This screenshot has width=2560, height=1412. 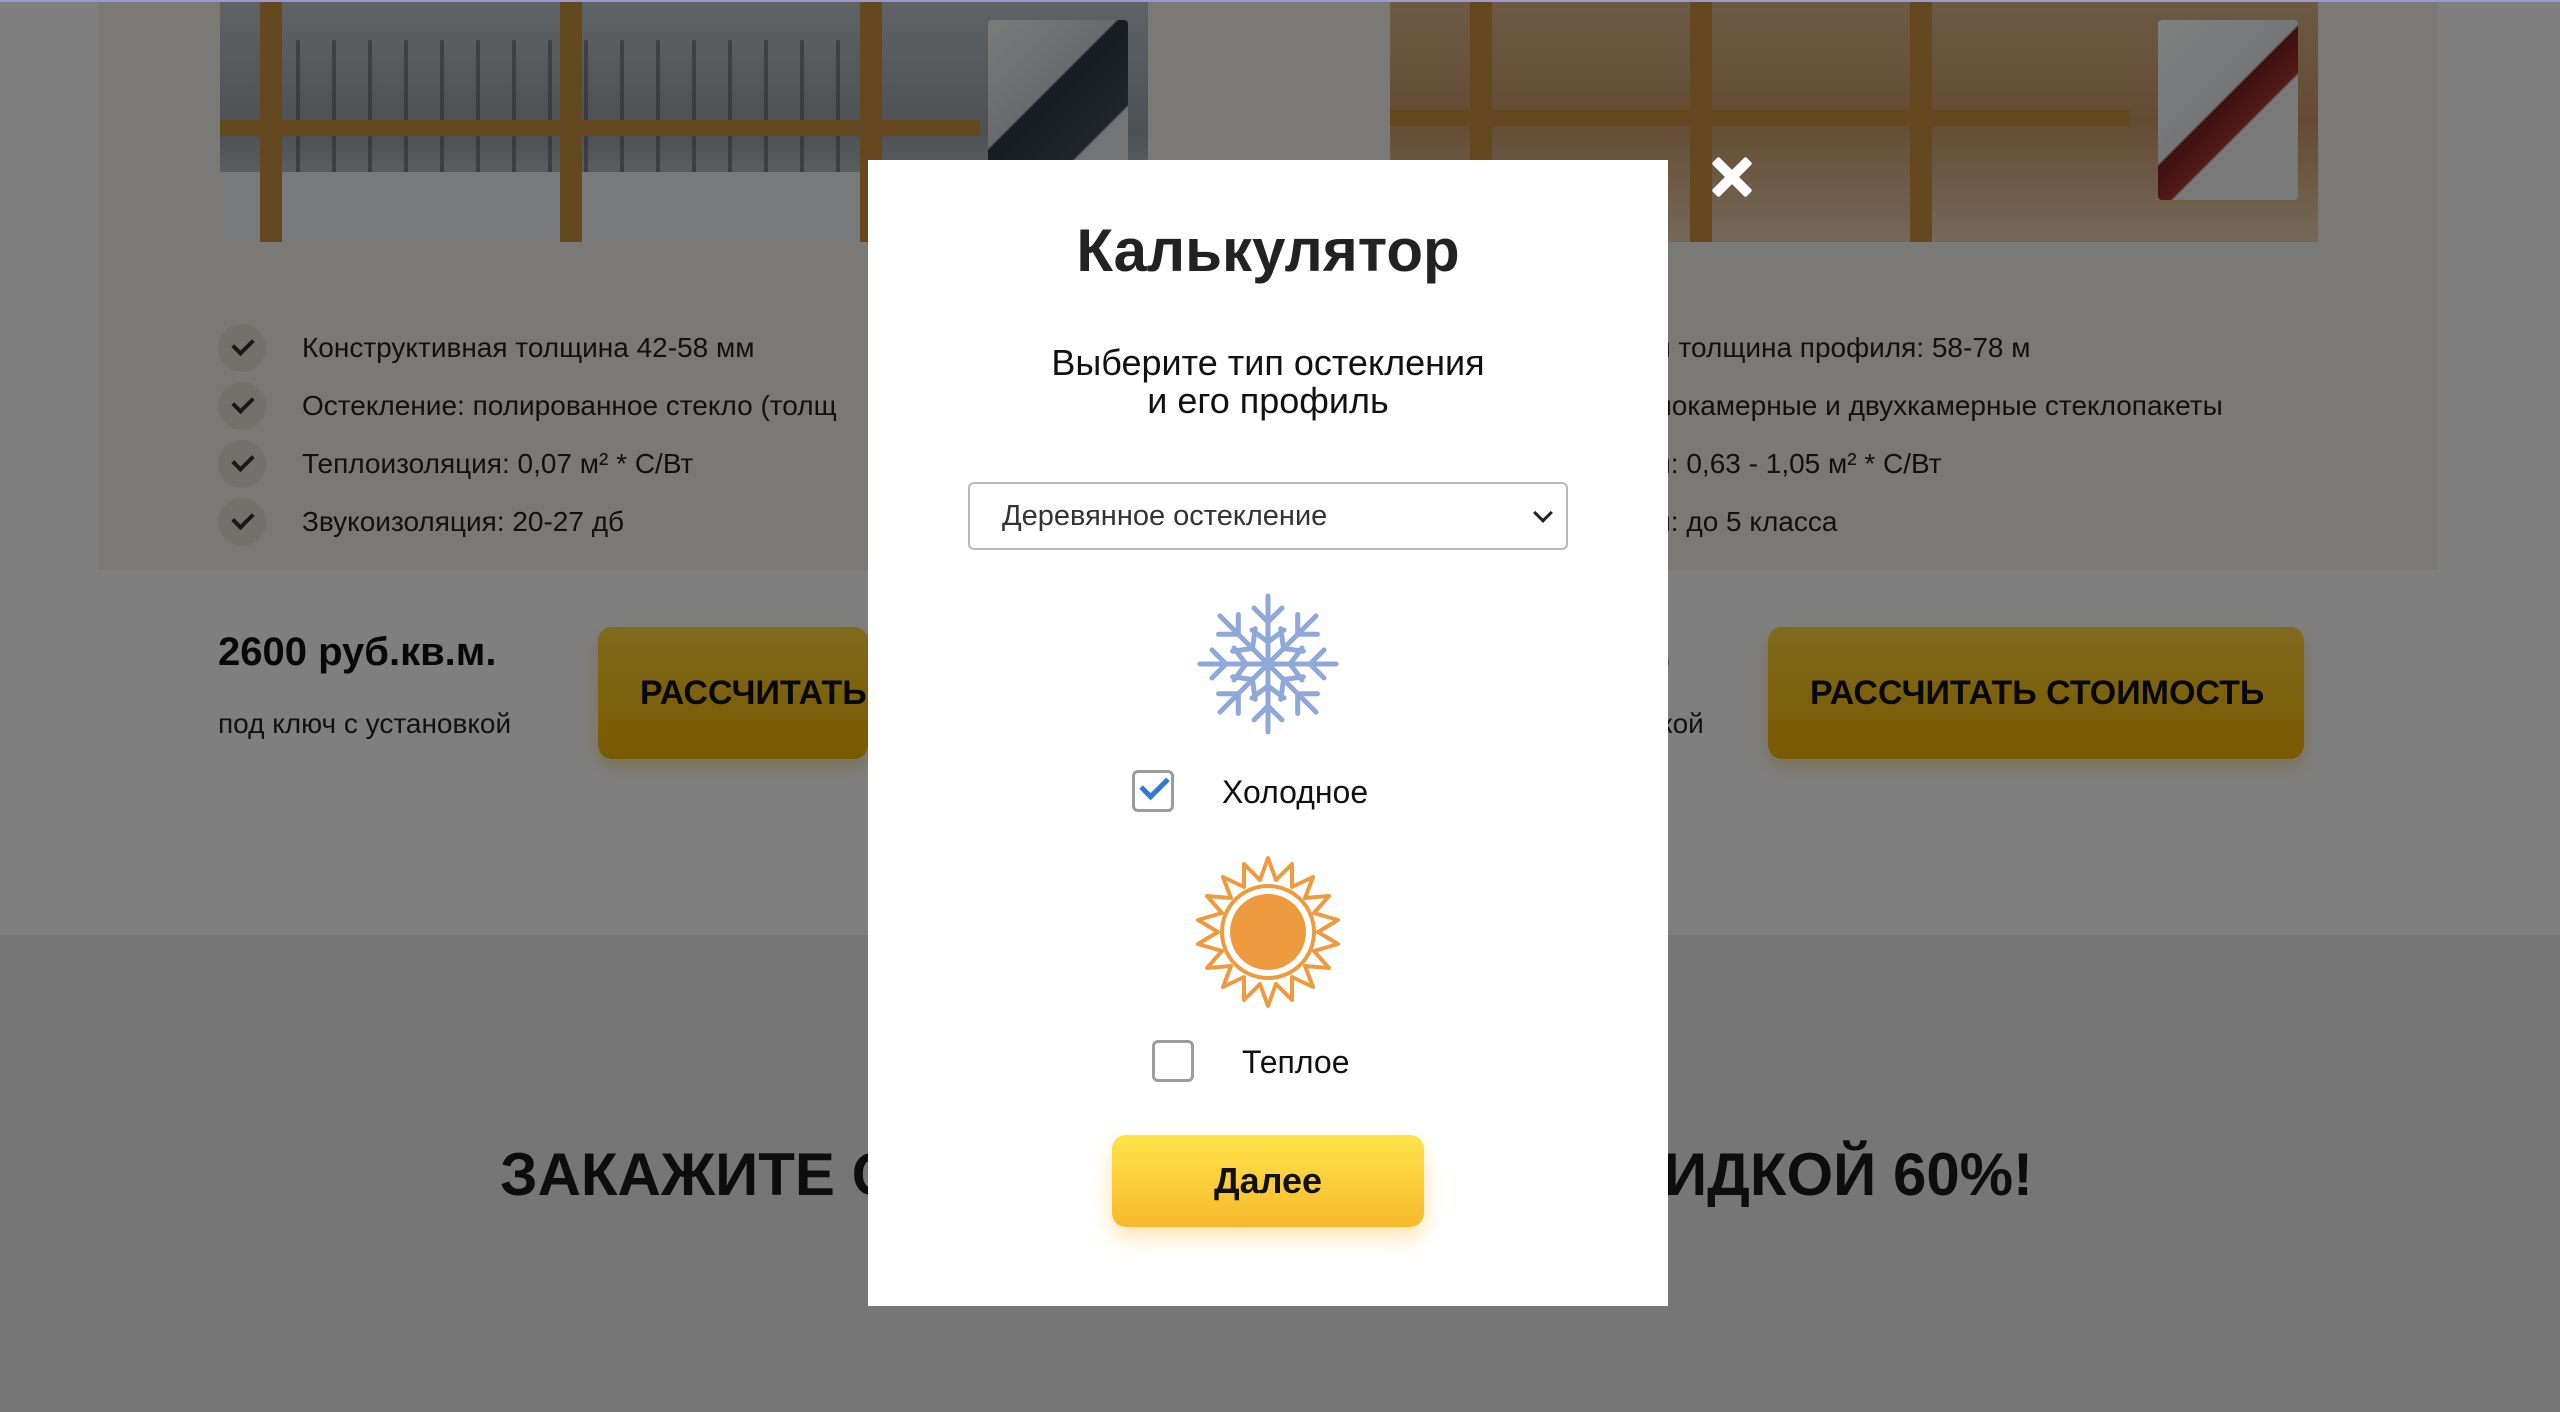 I want to click on subtitle-line: Выберите тип остекления, so click(x=1268, y=362).